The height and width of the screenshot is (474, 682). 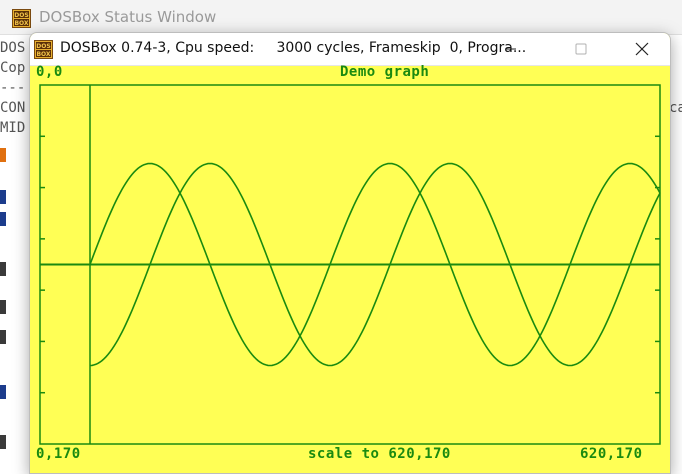 I want to click on minimize-icon, so click(x=511, y=49).